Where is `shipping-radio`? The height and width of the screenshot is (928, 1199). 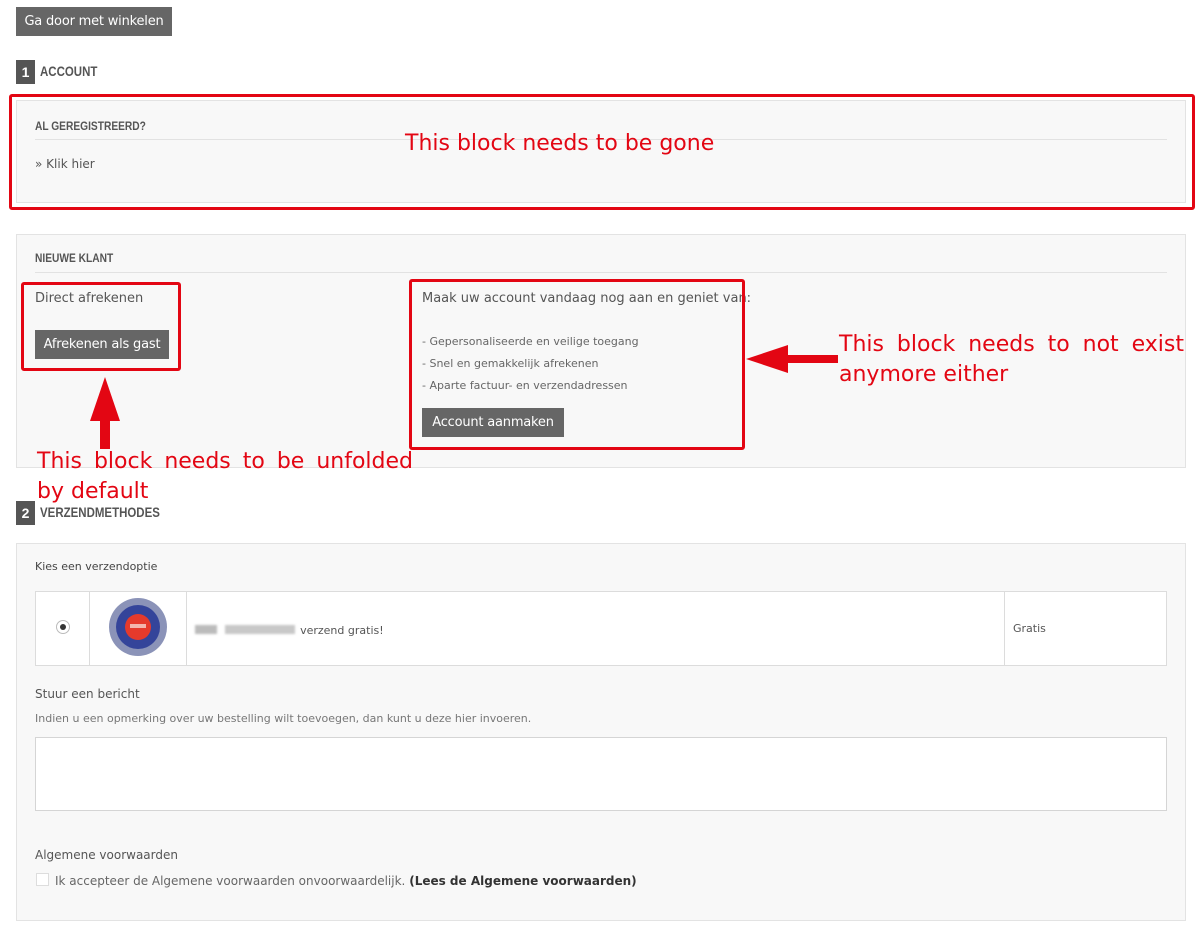 shipping-radio is located at coordinates (62, 627).